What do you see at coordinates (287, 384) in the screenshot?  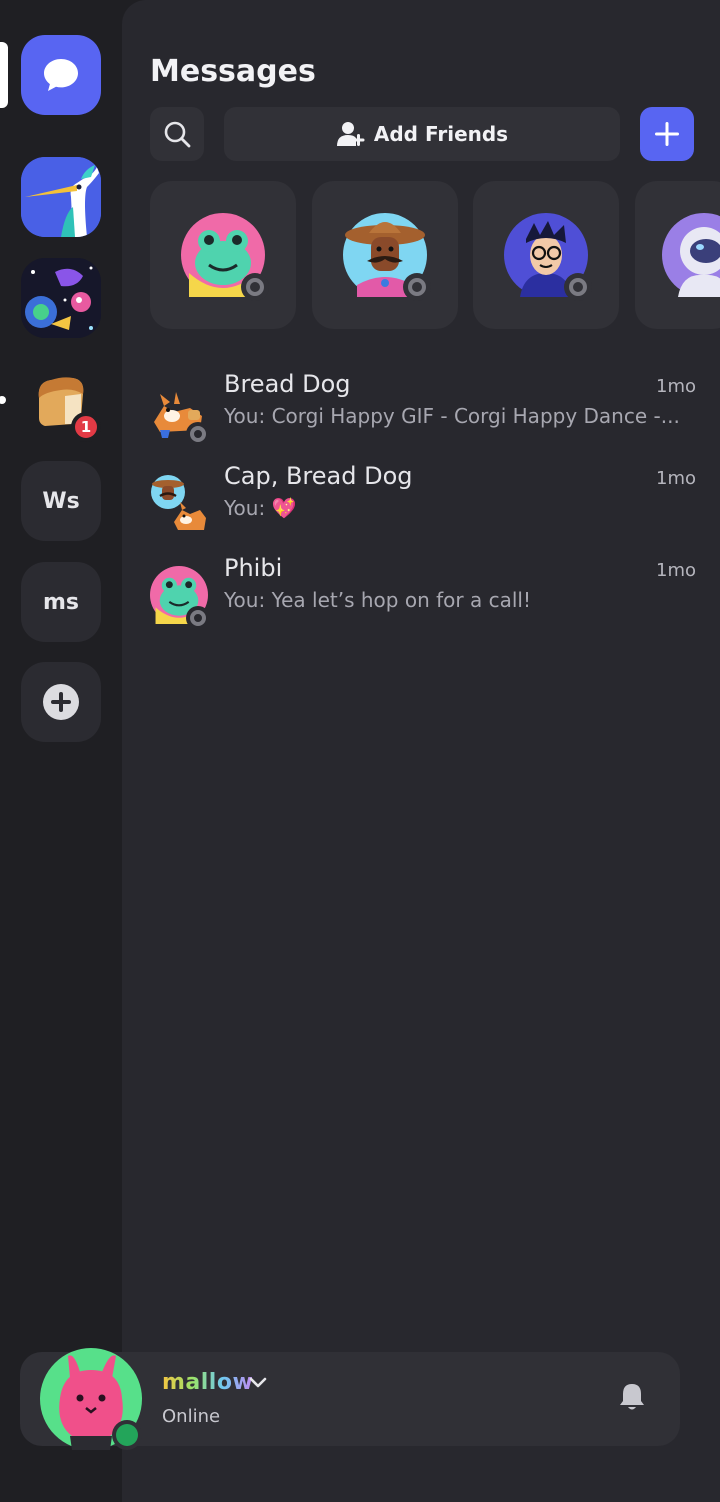 I see `dm-name: Bread Dog` at bounding box center [287, 384].